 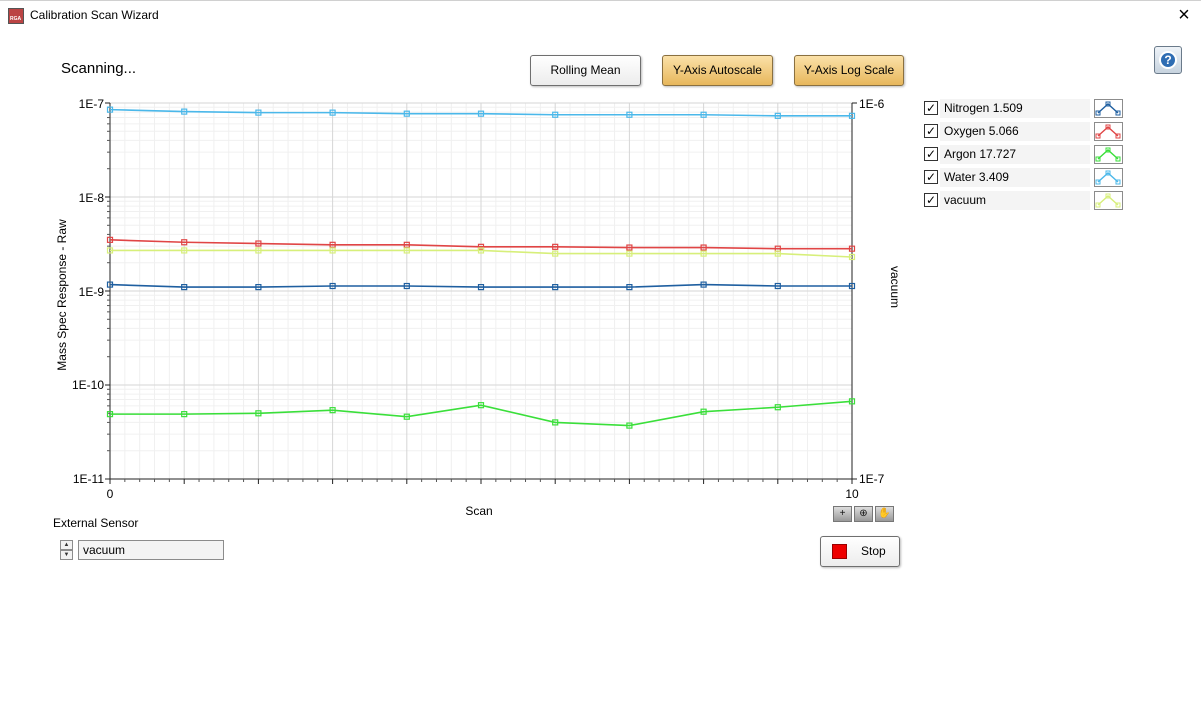 What do you see at coordinates (110, 494) in the screenshot?
I see `x-tick-label: 0` at bounding box center [110, 494].